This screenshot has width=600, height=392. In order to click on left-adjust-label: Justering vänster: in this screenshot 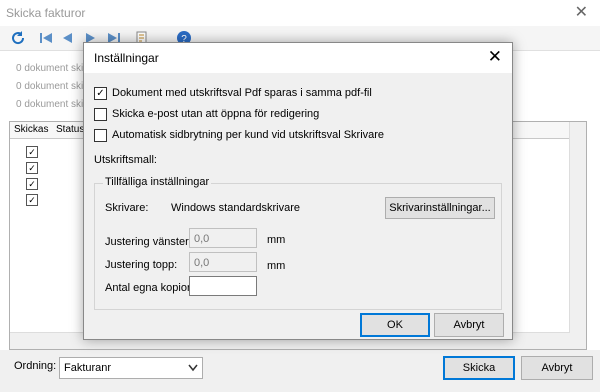, I will do `click(148, 242)`.